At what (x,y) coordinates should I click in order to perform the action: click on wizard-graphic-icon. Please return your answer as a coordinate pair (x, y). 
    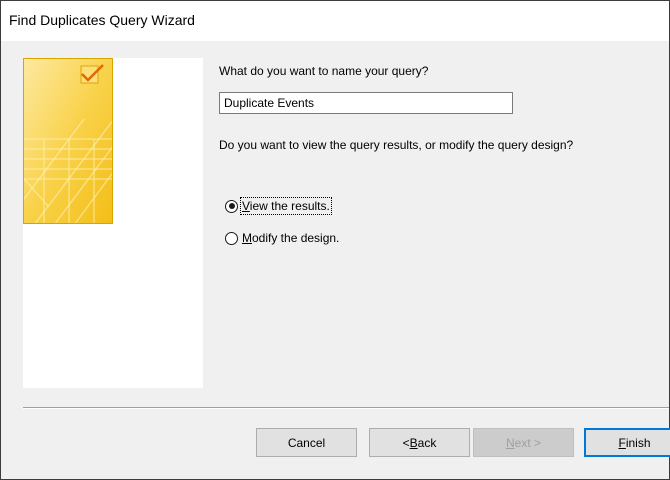
    Looking at the image, I should click on (68, 141).